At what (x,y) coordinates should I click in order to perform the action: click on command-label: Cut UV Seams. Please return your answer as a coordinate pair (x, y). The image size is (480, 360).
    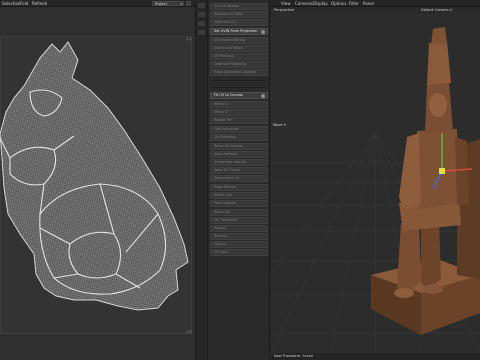
    Looking at the image, I should click on (226, 6).